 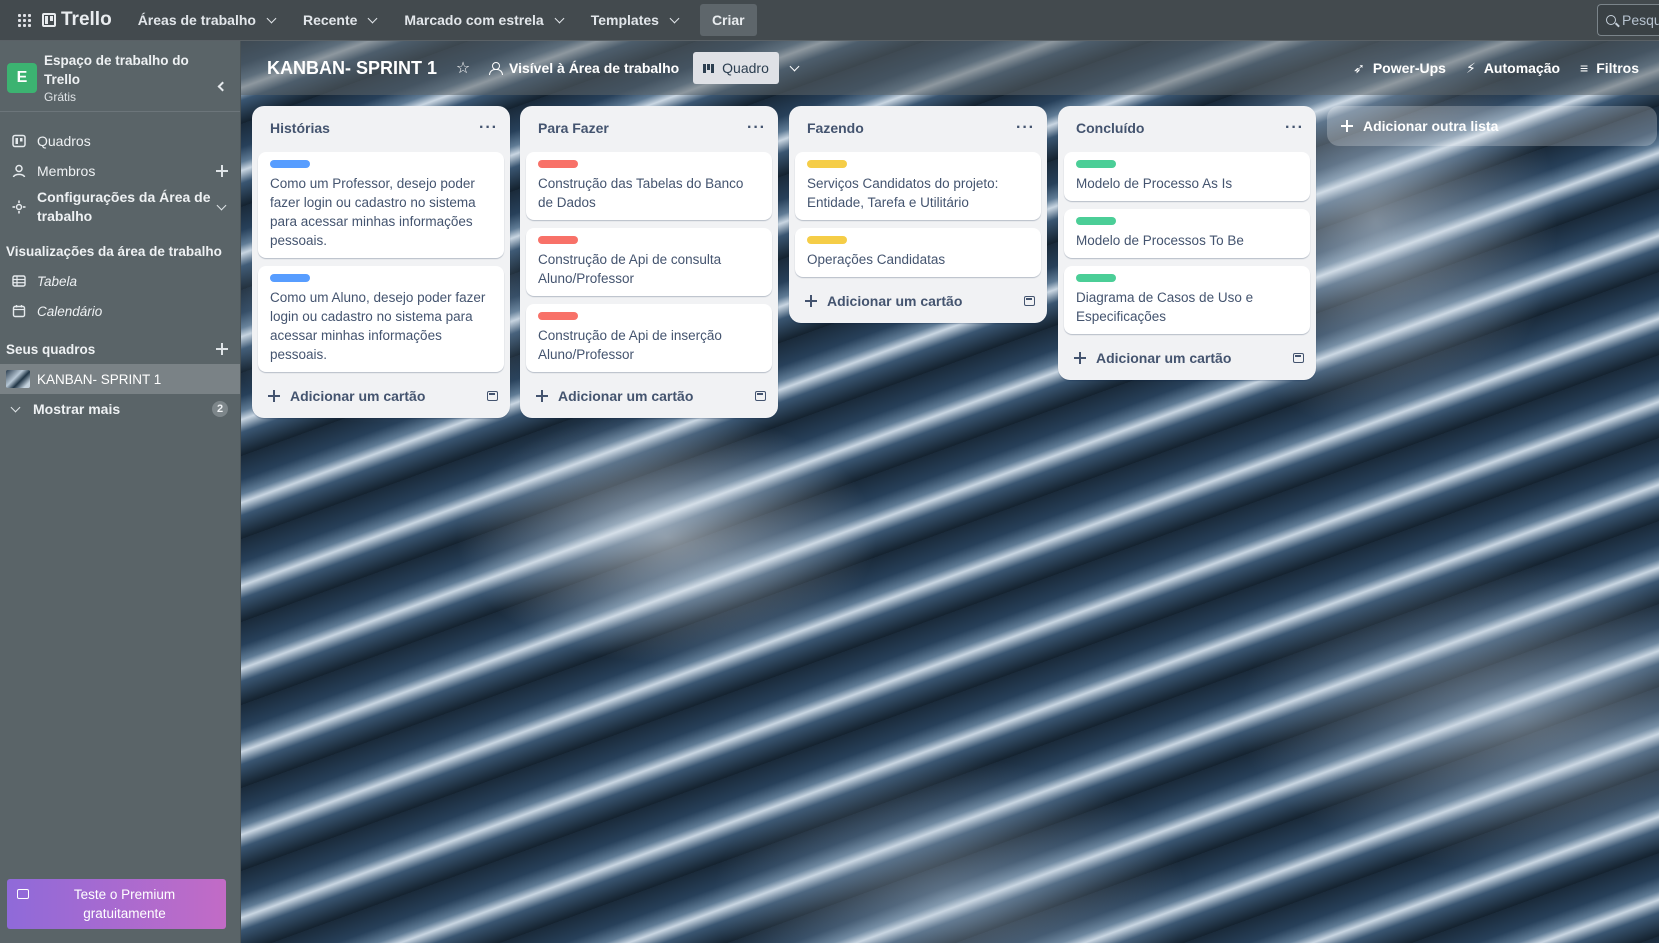 What do you see at coordinates (24, 20) in the screenshot?
I see `app-switcher-button` at bounding box center [24, 20].